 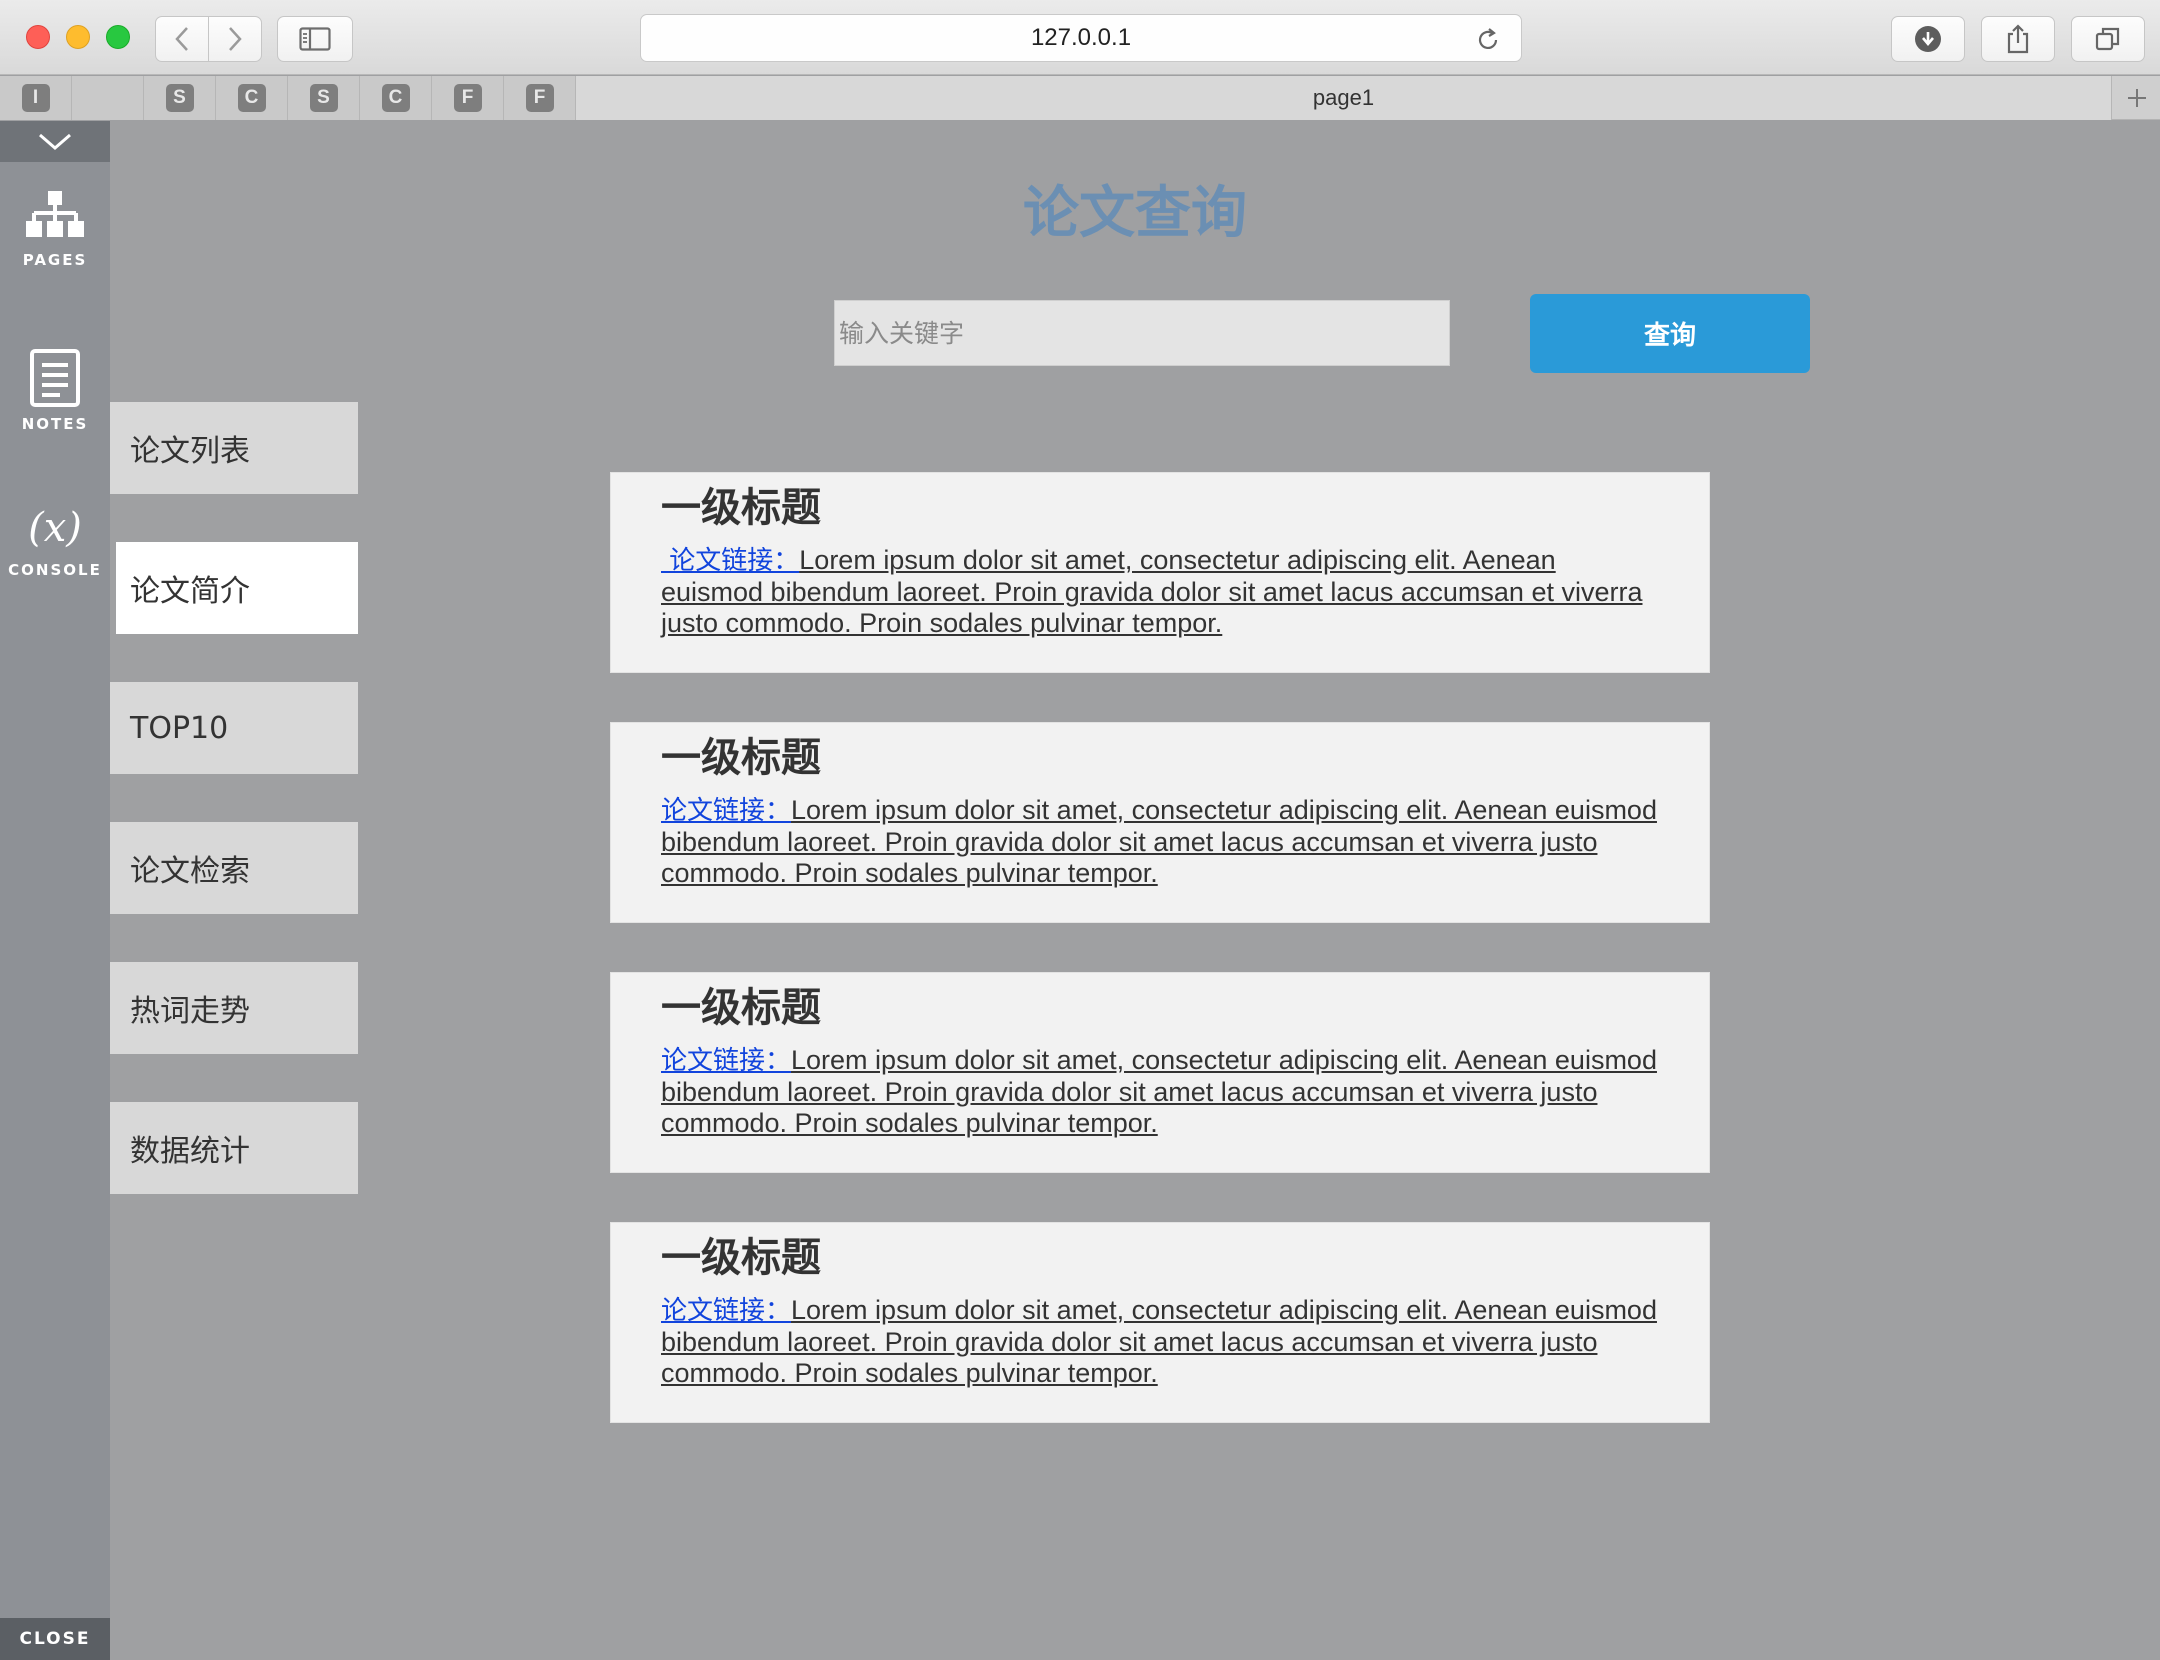 I want to click on sidebar-icon, so click(x=315, y=39).